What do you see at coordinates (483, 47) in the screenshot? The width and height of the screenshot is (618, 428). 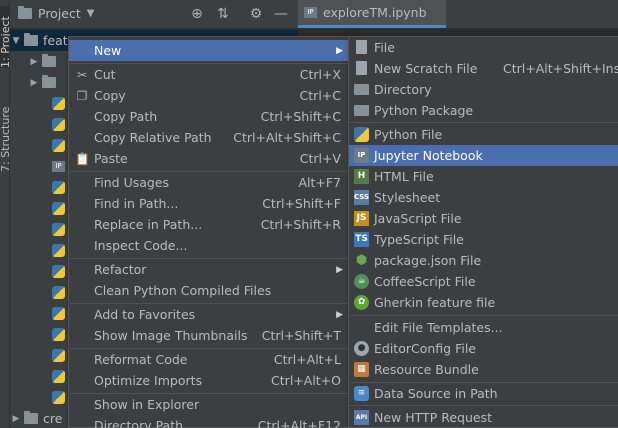 I see `submenu-item-file: File` at bounding box center [483, 47].